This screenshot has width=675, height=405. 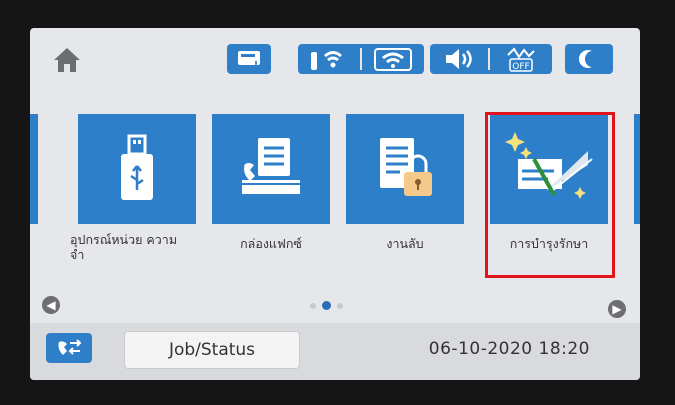 What do you see at coordinates (212, 350) in the screenshot?
I see `job-status-button: Job/Status` at bounding box center [212, 350].